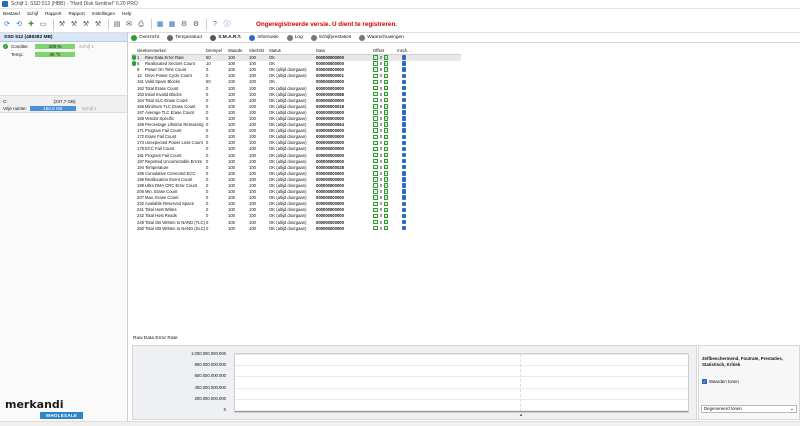 Image resolution: width=800 pixels, height=426 pixels. What do you see at coordinates (31, 25) in the screenshot?
I see `test-icon: ✚` at bounding box center [31, 25].